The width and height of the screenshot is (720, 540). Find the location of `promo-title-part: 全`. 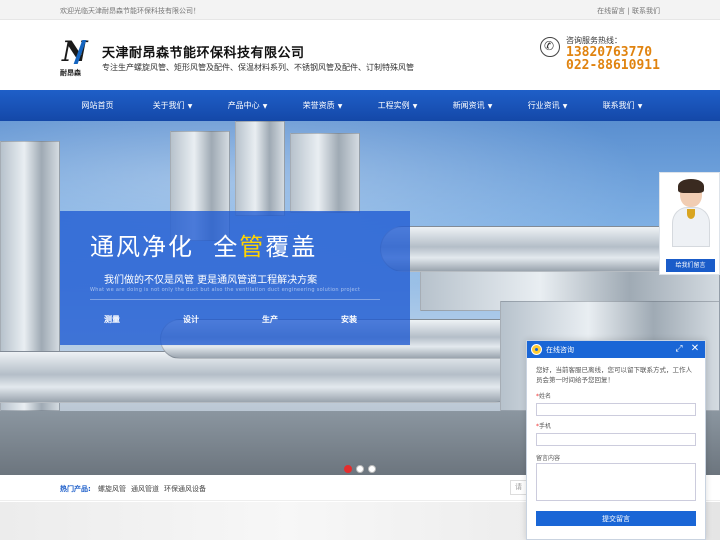

promo-title-part: 全 is located at coordinates (226, 247).